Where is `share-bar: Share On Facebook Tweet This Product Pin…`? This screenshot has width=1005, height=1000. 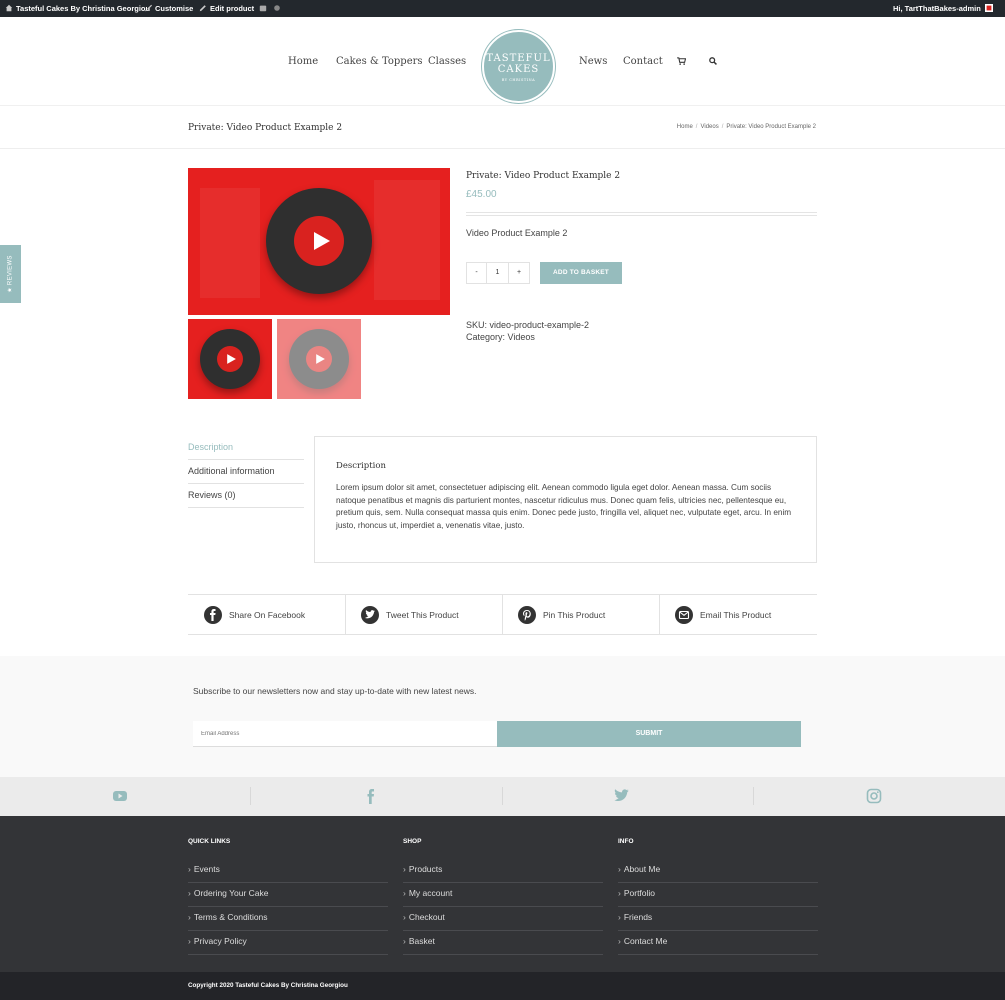 share-bar: Share On Facebook Tweet This Product Pin… is located at coordinates (502, 614).